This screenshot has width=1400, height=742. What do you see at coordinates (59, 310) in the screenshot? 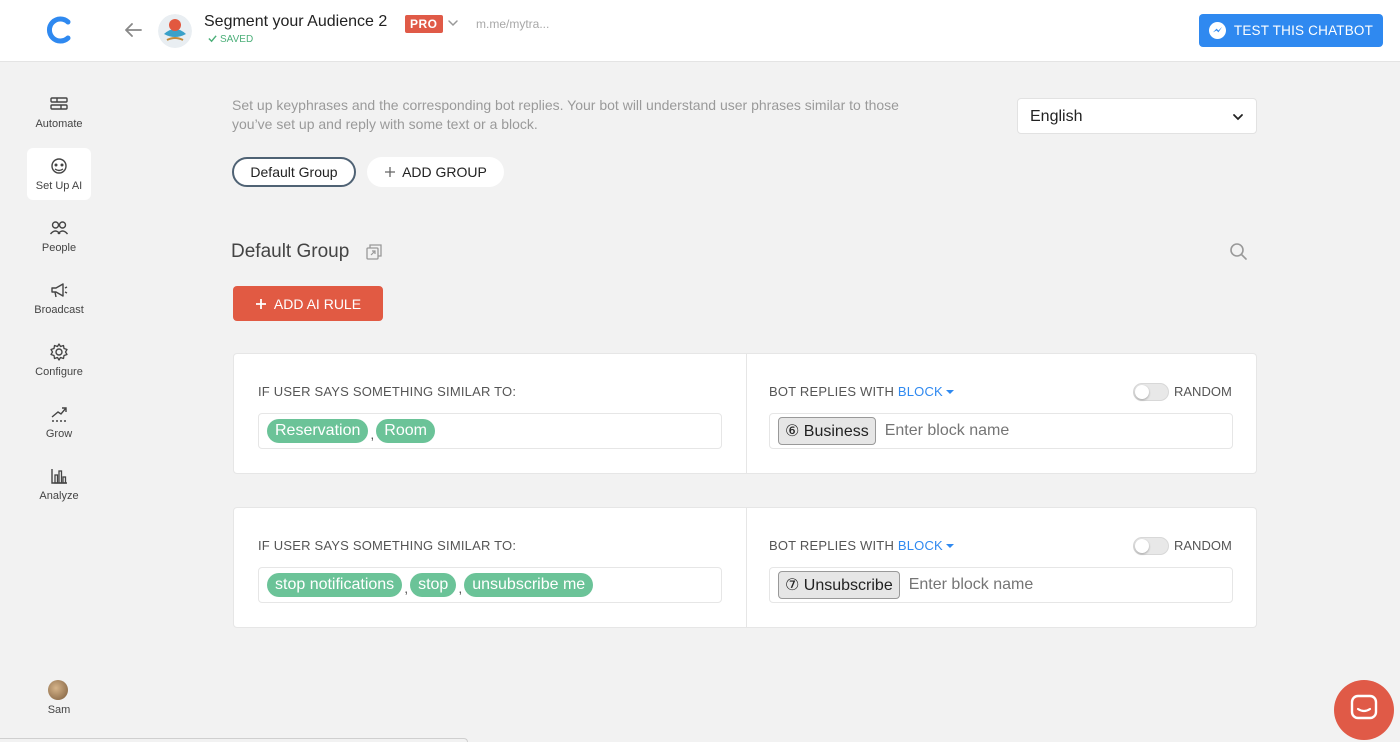
I see `sidebar-item-label: Broadcast` at bounding box center [59, 310].